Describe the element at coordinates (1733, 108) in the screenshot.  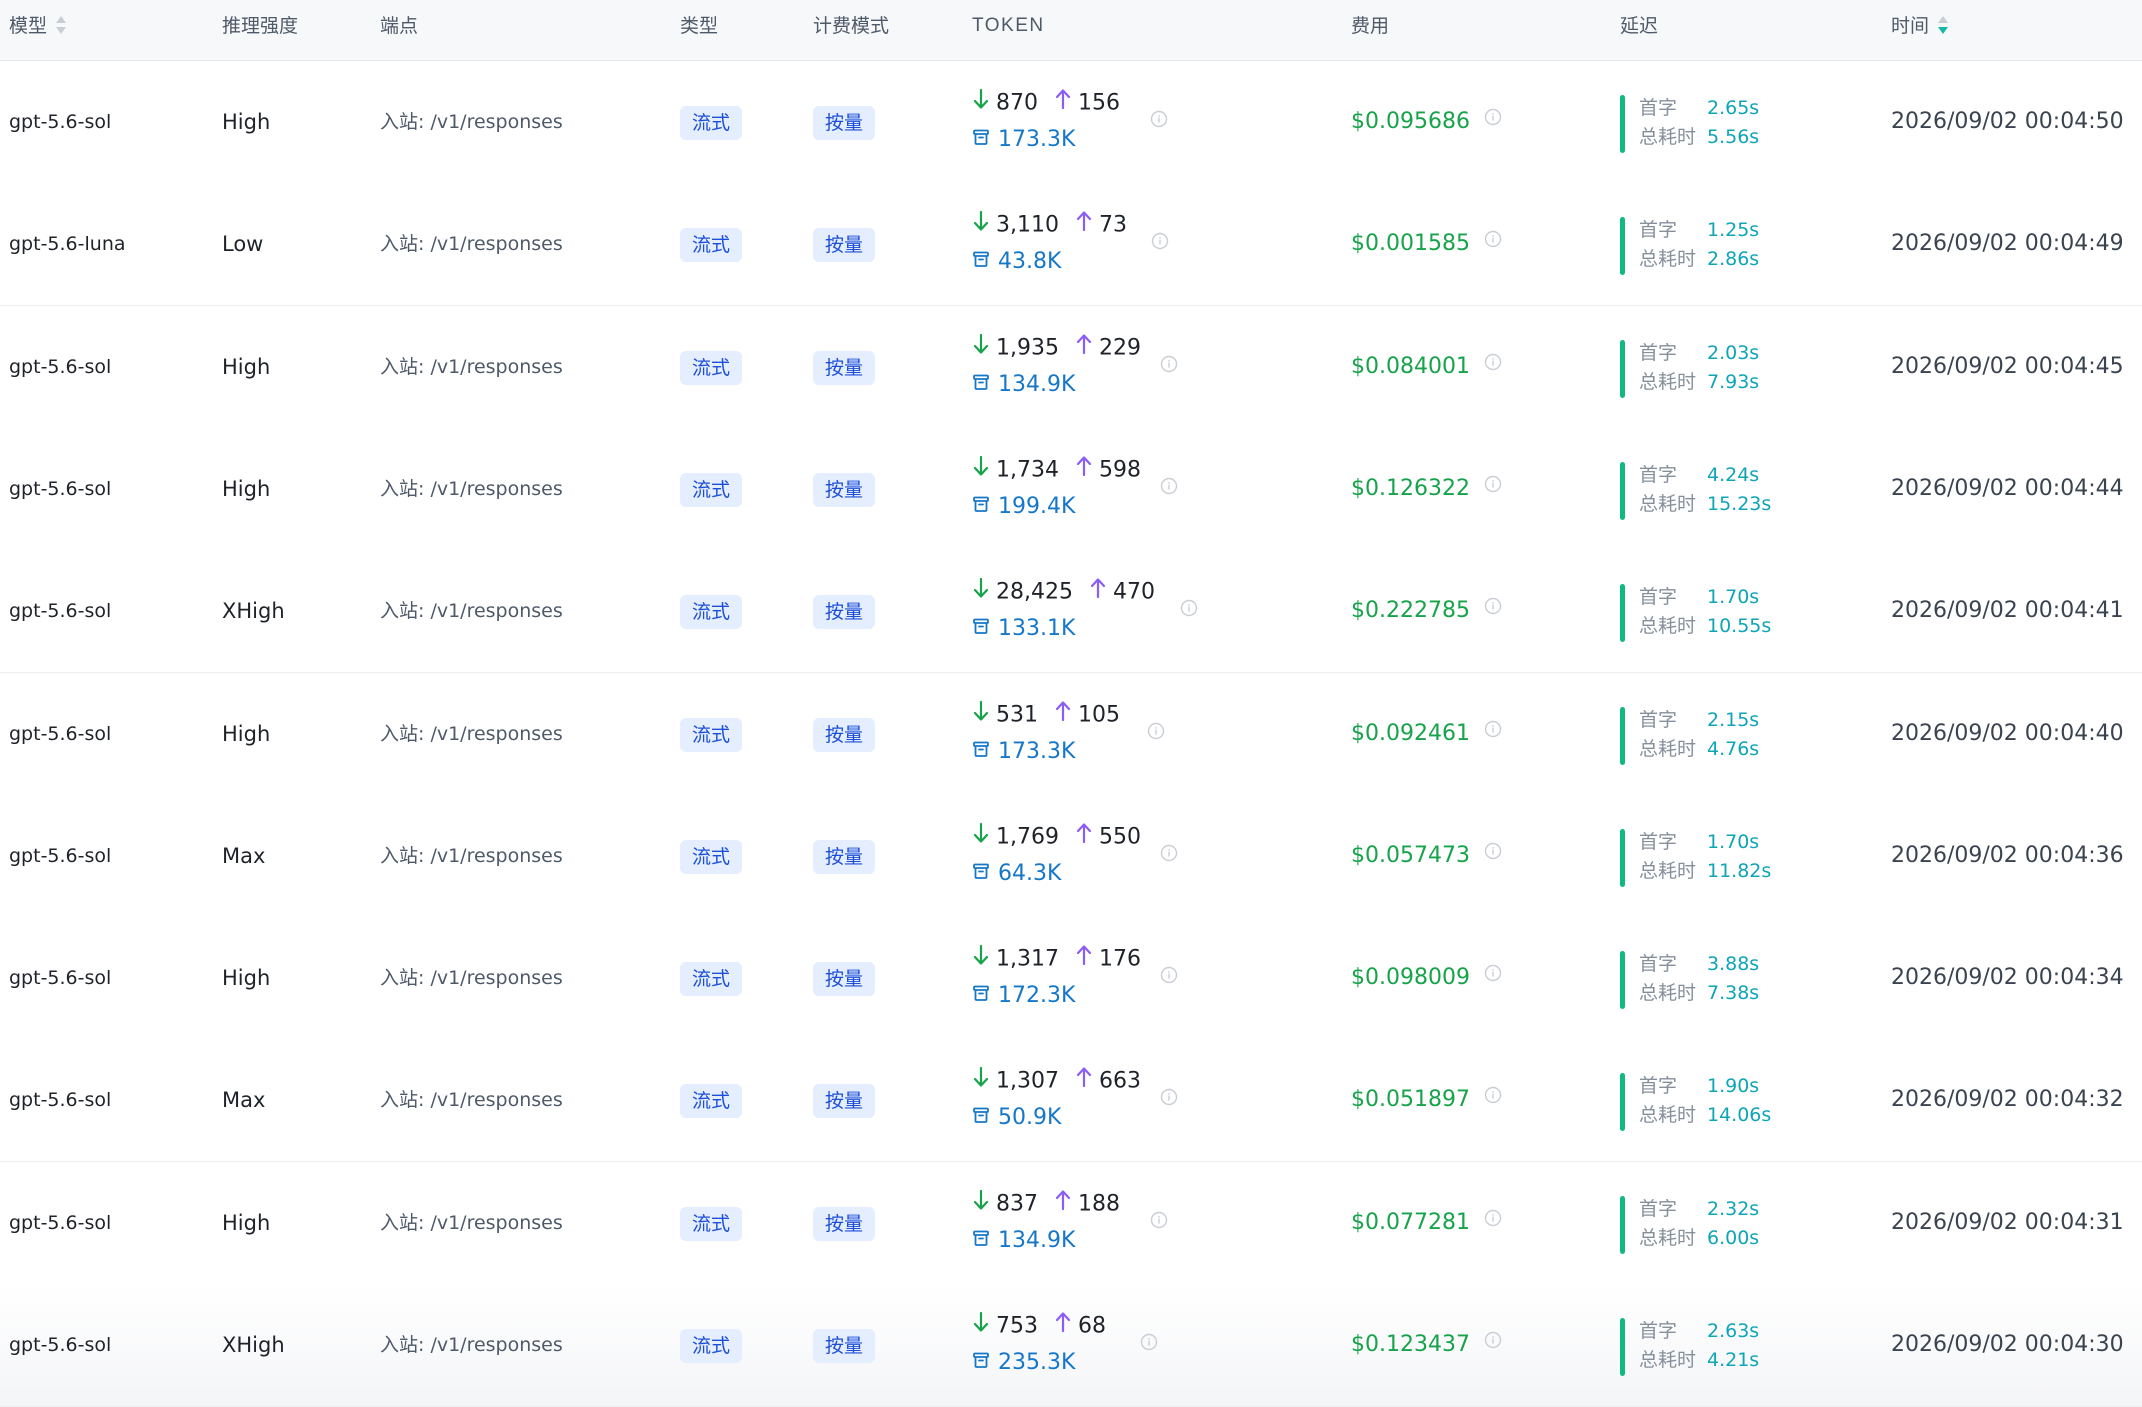
I see `first-token-latency: 2.65s` at that location.